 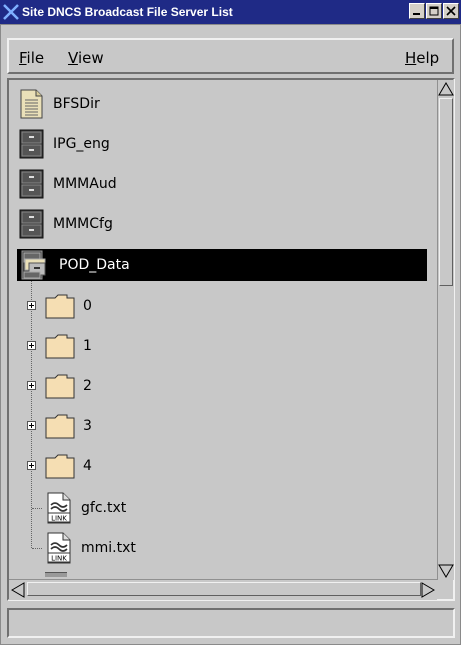 I want to click on tree-item-bfsdir: BFSDir, so click(x=58, y=104).